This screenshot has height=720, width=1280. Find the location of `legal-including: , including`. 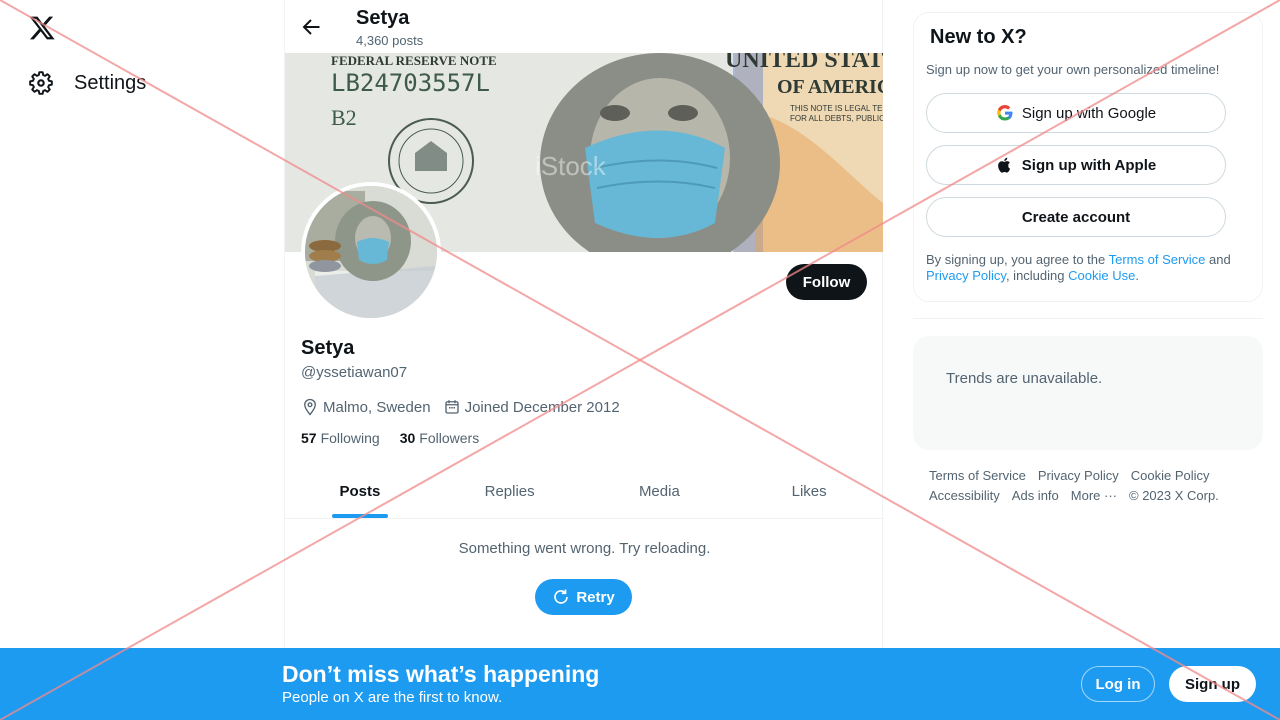

legal-including: , including is located at coordinates (1037, 275).